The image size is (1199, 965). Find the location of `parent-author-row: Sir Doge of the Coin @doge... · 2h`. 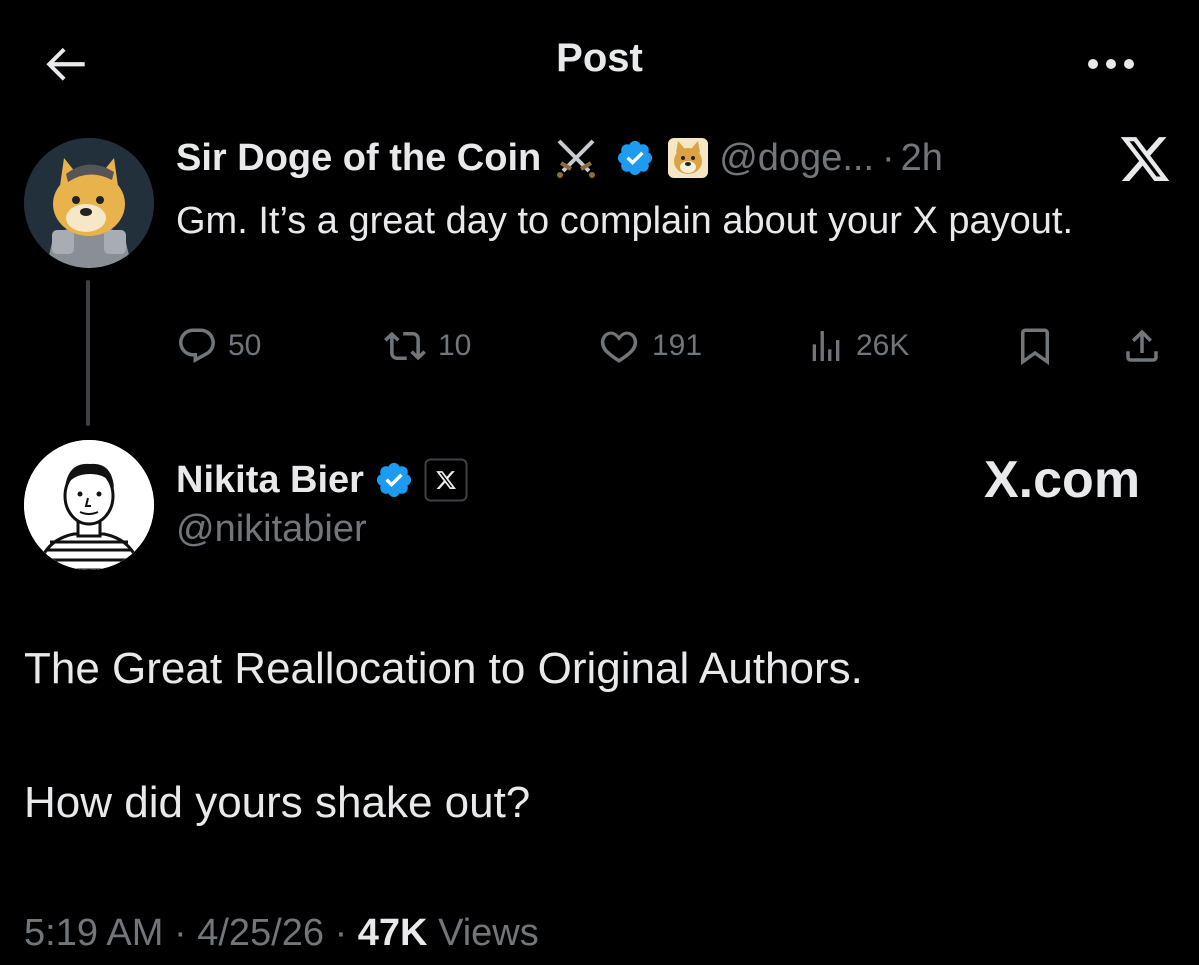

parent-author-row: Sir Doge of the Coin @doge... · 2h is located at coordinates (559, 158).